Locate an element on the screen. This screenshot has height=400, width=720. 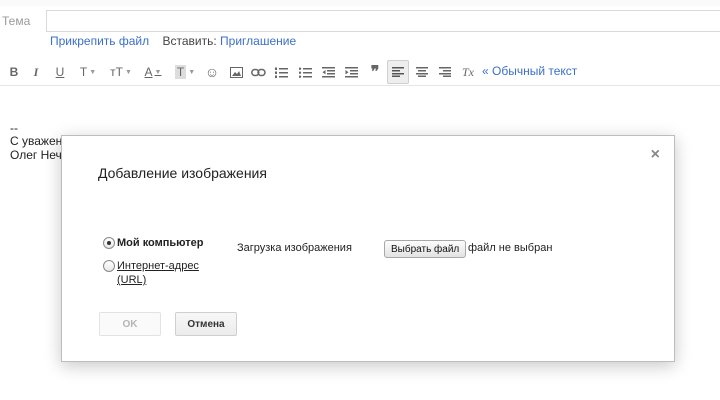
insert-image-button is located at coordinates (236, 72).